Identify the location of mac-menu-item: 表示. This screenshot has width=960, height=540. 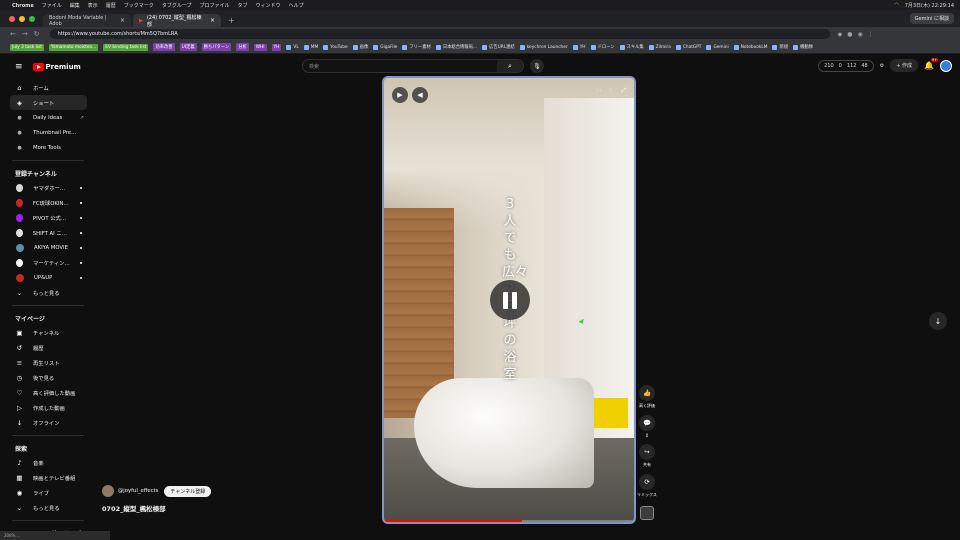
(93, 6).